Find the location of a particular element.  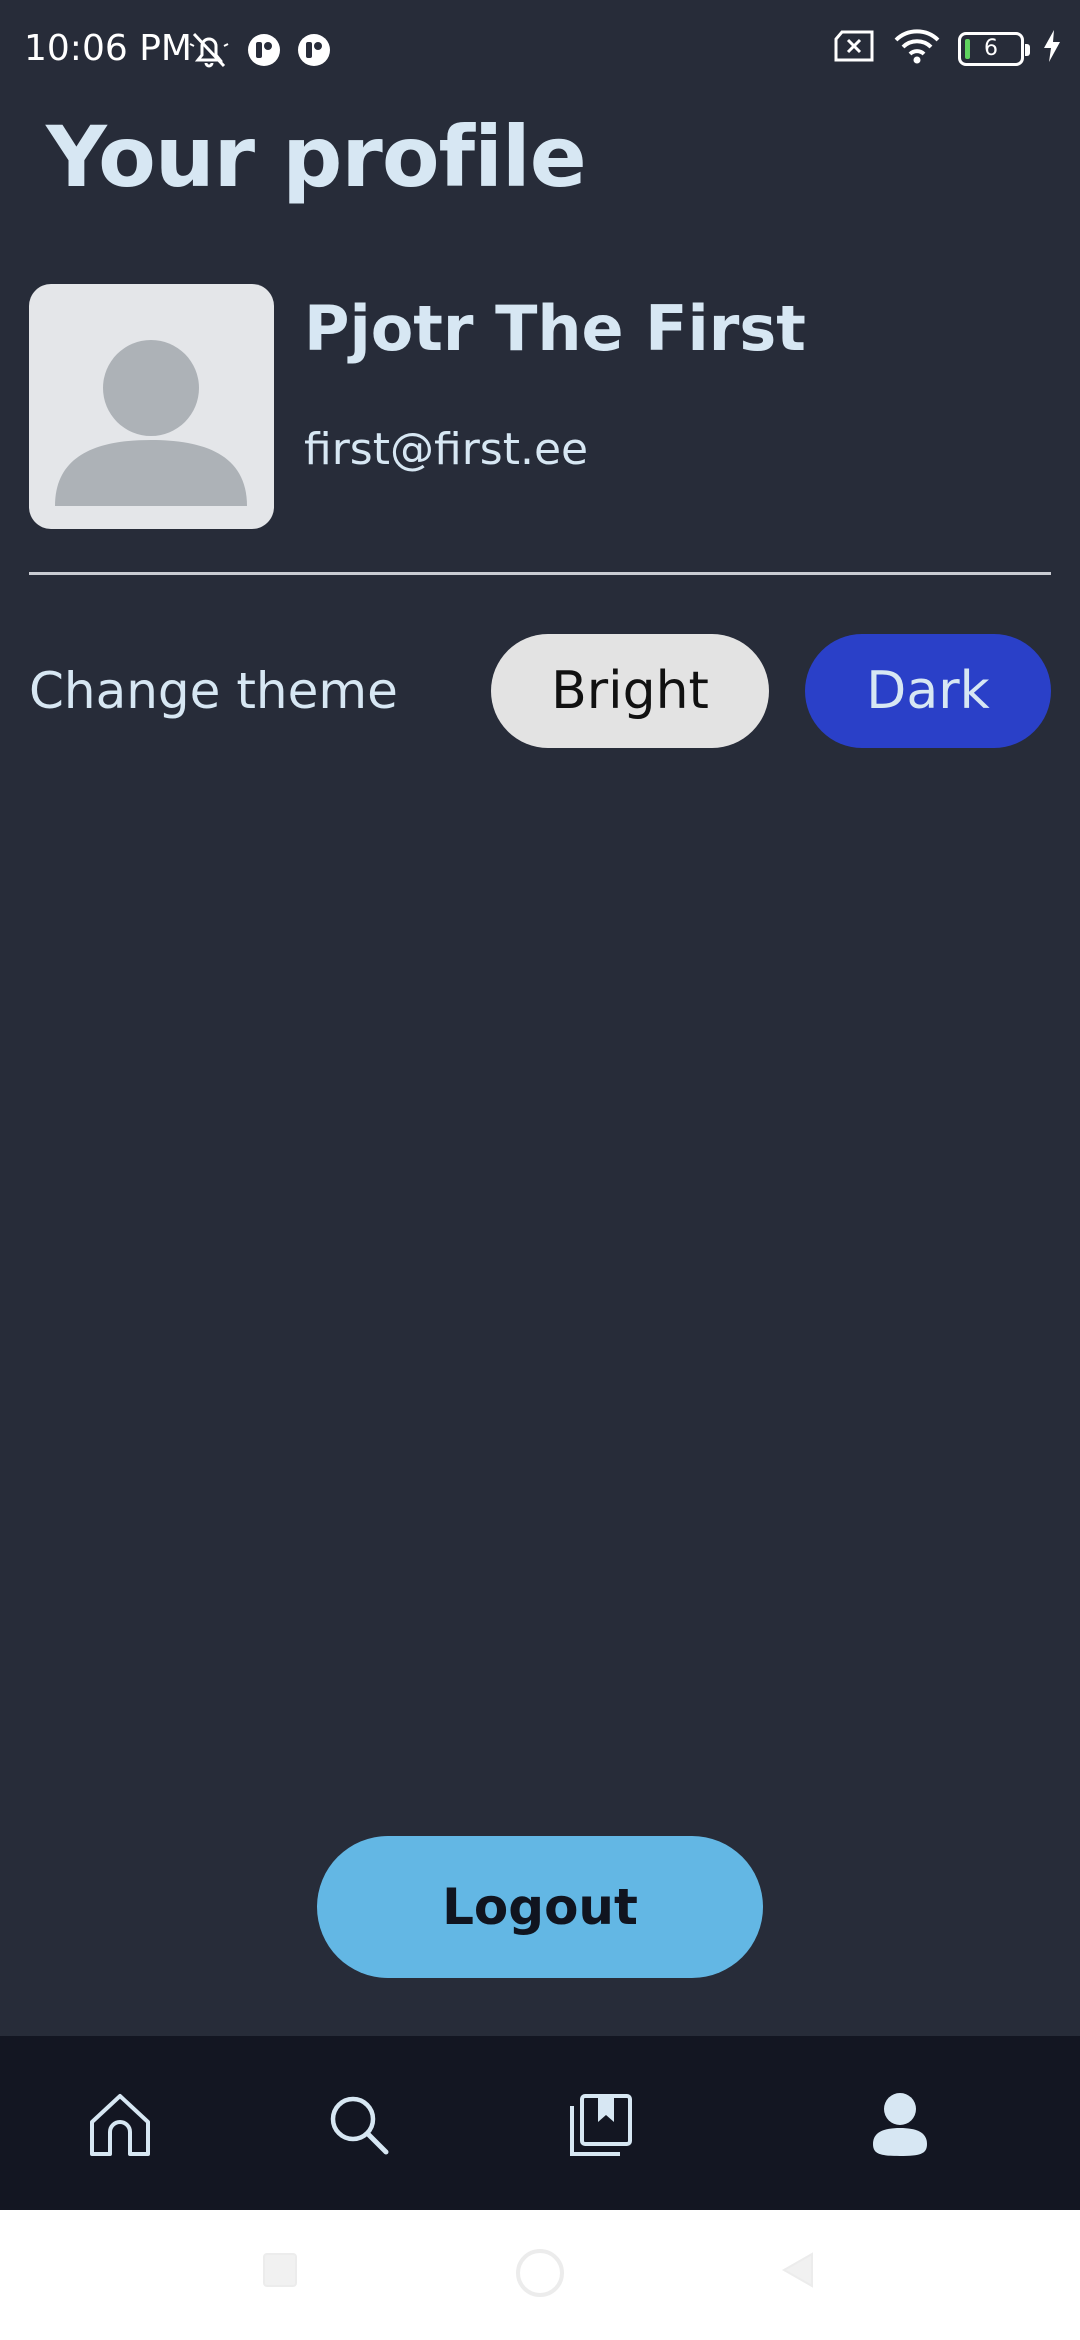

theme-label: Change theme is located at coordinates (213, 691).